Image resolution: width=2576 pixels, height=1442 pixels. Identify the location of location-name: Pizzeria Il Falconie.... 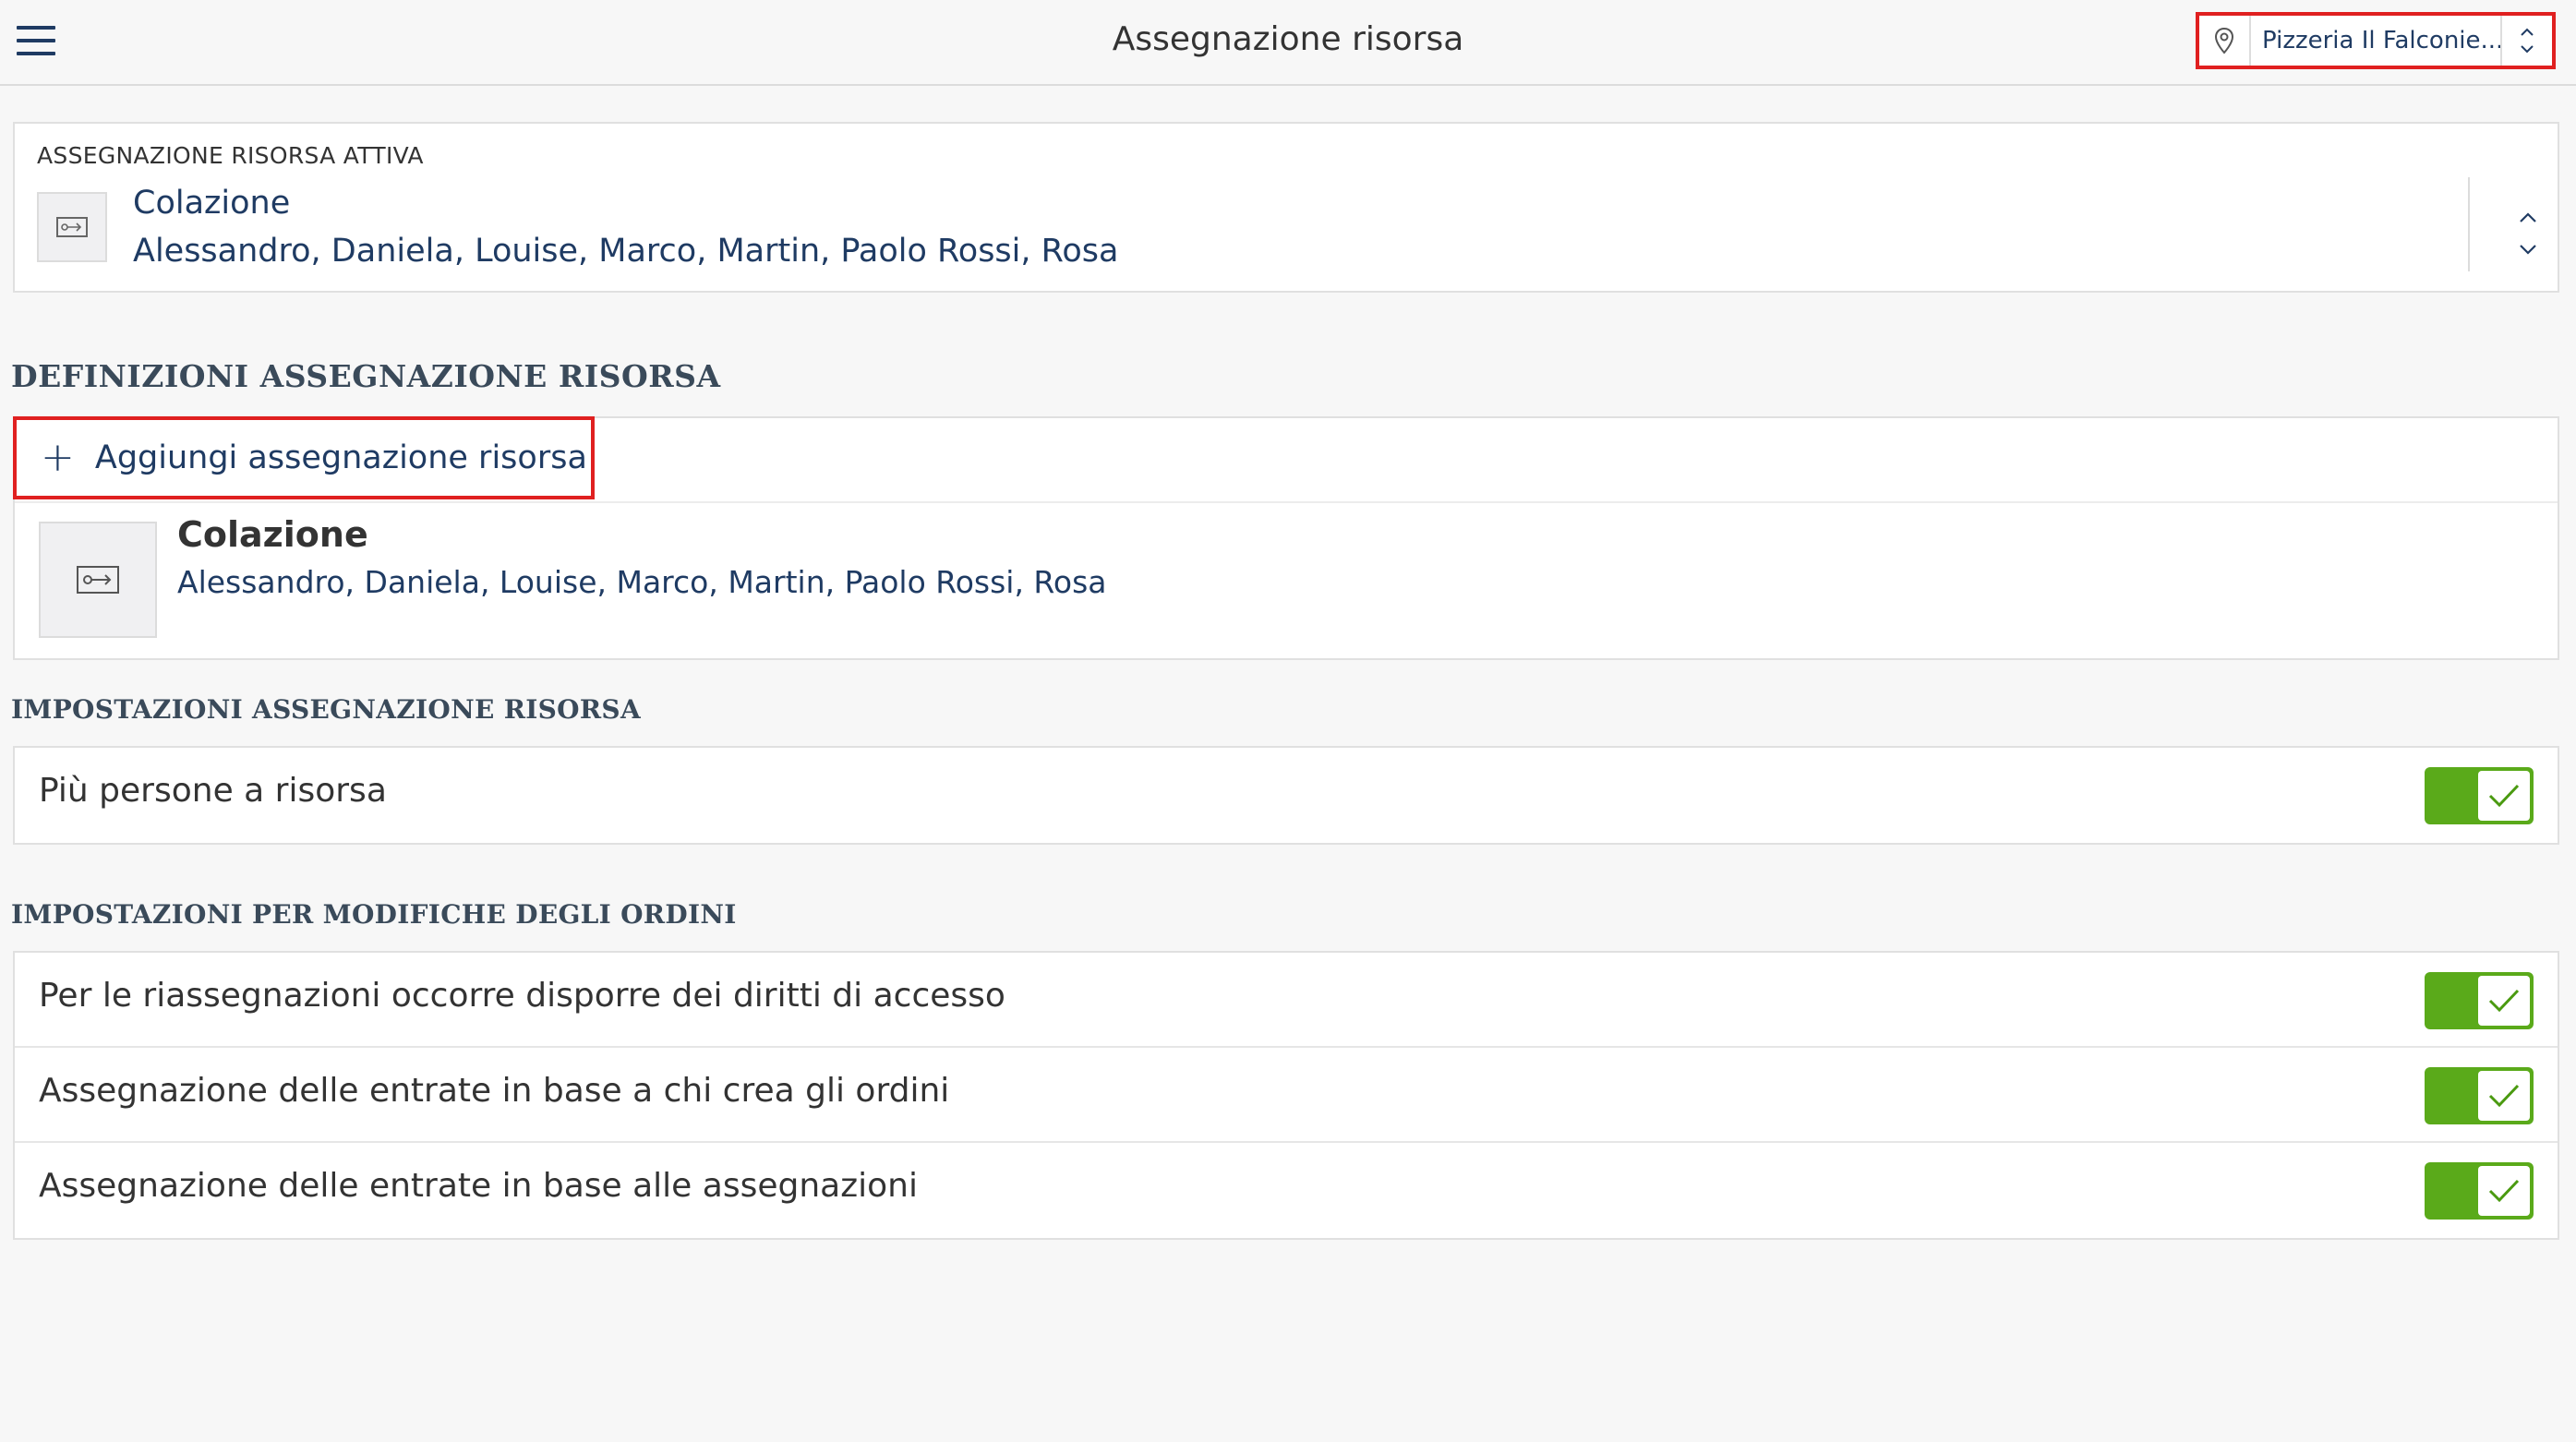
(2381, 40).